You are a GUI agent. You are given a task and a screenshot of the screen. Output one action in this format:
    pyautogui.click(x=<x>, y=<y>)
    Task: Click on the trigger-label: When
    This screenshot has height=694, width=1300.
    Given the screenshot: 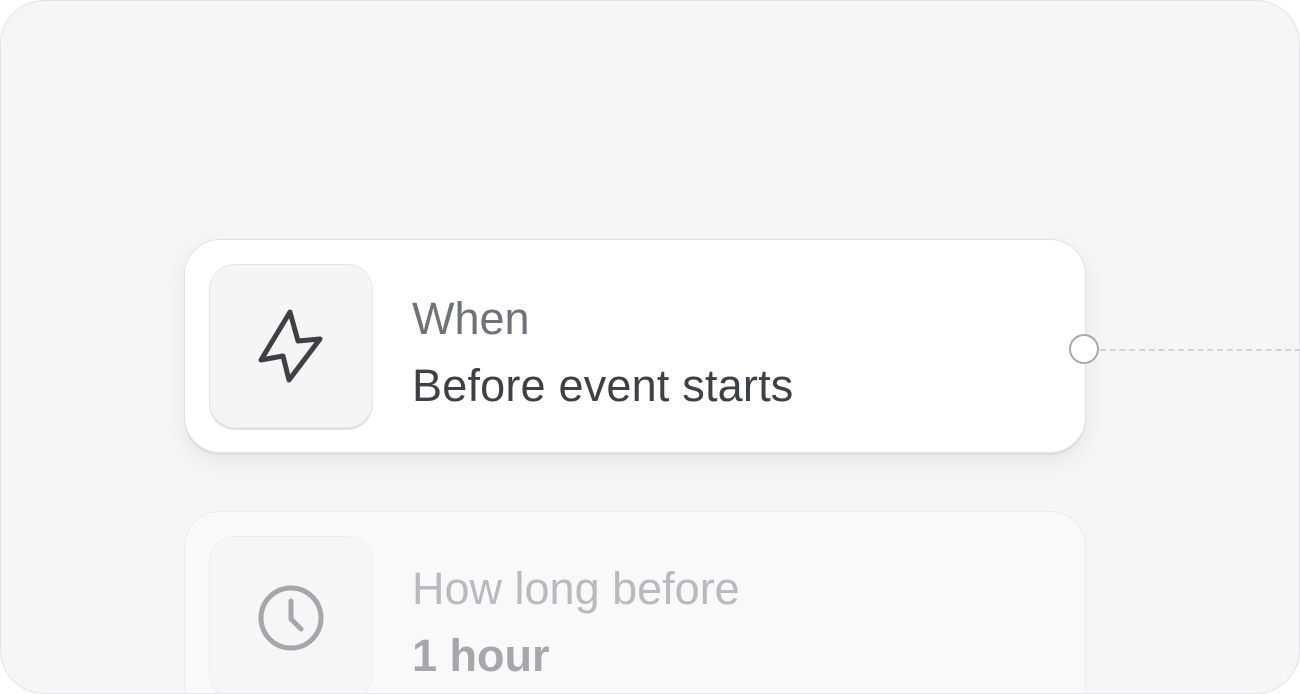 What is the action you would take?
    pyautogui.click(x=471, y=318)
    